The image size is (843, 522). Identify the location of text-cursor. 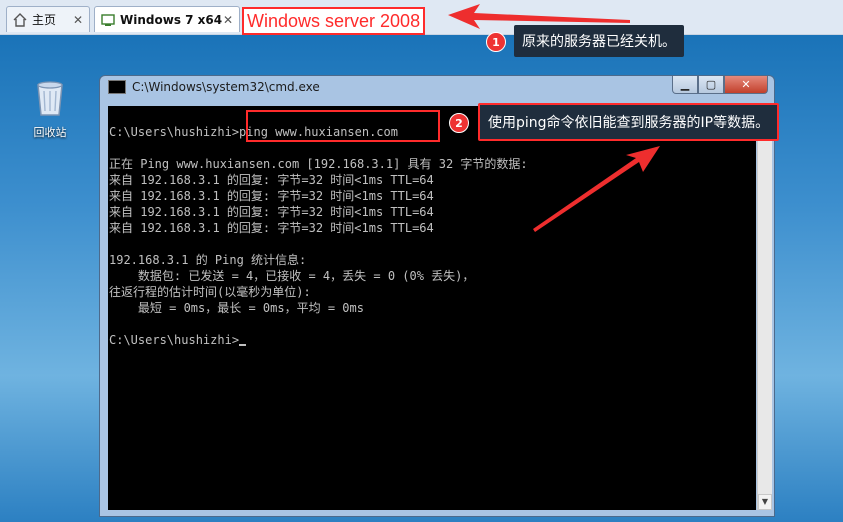
(243, 345).